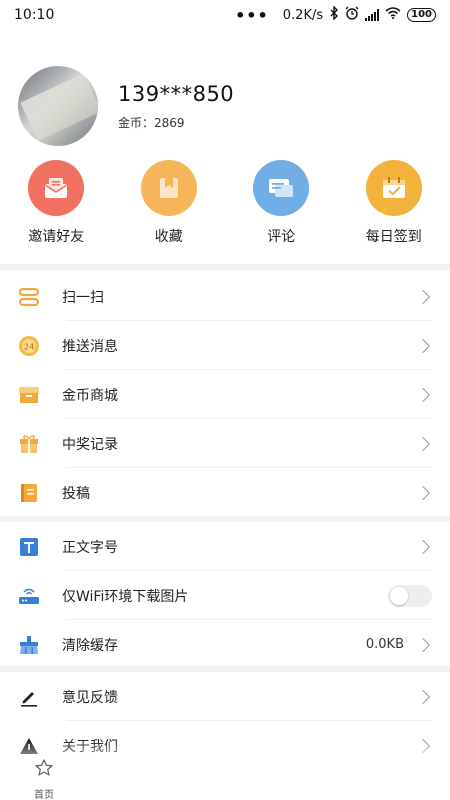 This screenshot has width=450, height=800. I want to click on star-icon, so click(44, 770).